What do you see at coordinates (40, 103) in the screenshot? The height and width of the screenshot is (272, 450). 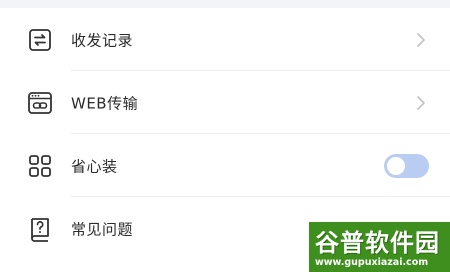 I see `web-transfer-icon` at bounding box center [40, 103].